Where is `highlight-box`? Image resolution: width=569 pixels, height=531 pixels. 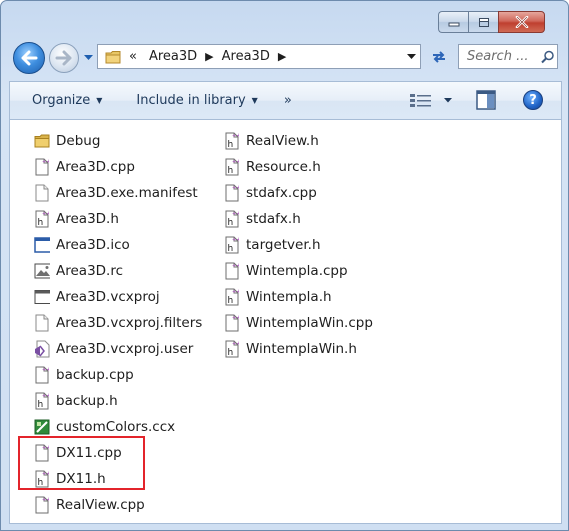
highlight-box is located at coordinates (81, 463).